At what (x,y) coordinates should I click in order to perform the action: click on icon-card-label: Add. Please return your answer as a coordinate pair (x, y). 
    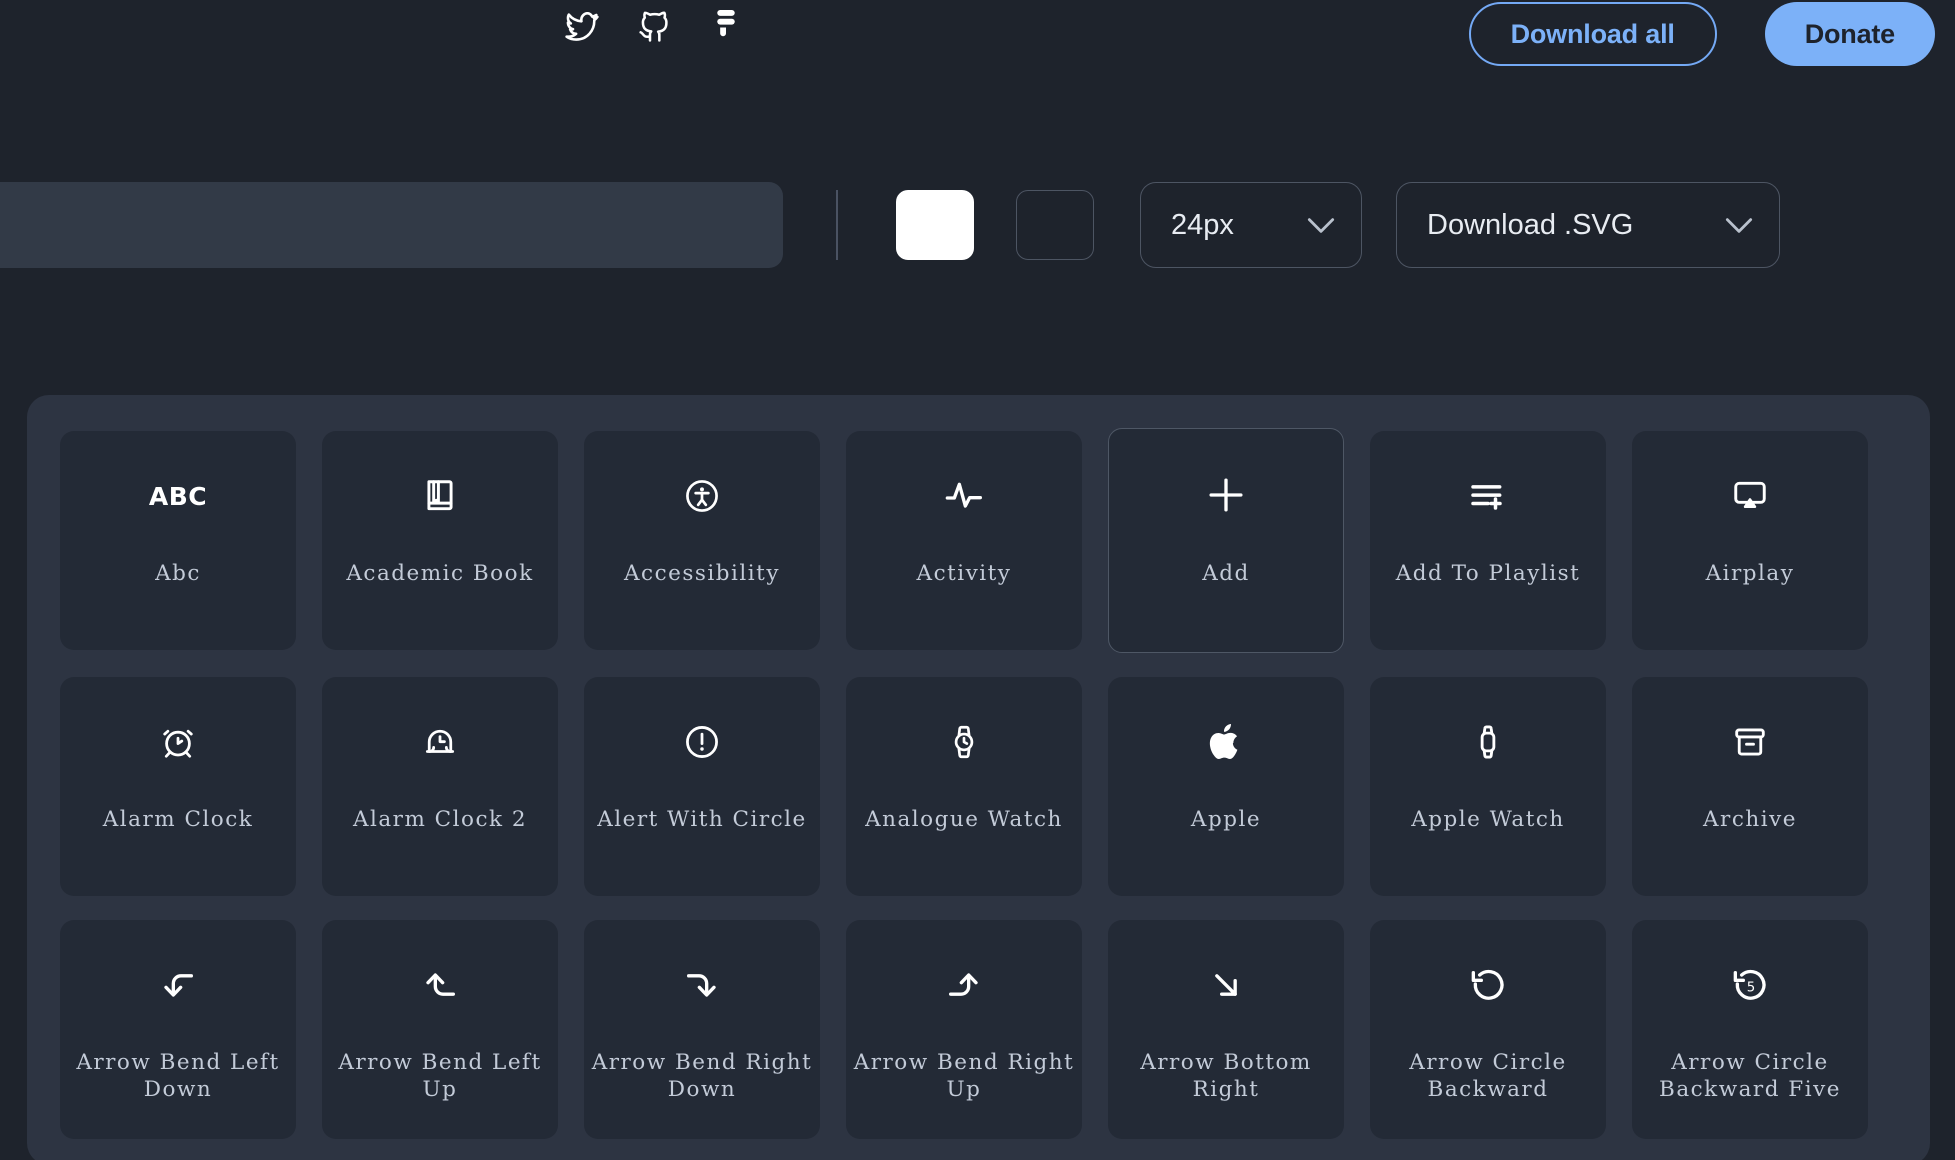
    Looking at the image, I should click on (1226, 573).